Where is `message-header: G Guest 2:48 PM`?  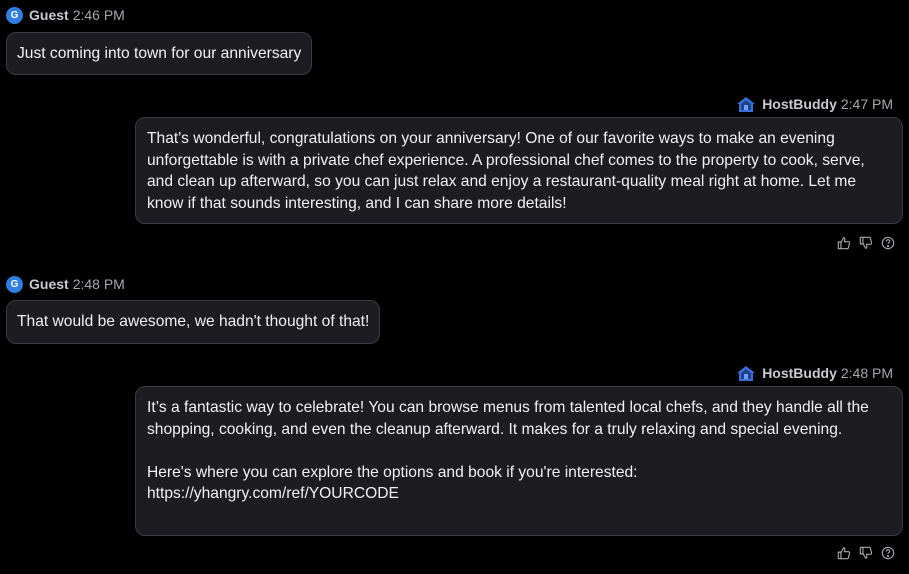 message-header: G Guest 2:48 PM is located at coordinates (65, 284).